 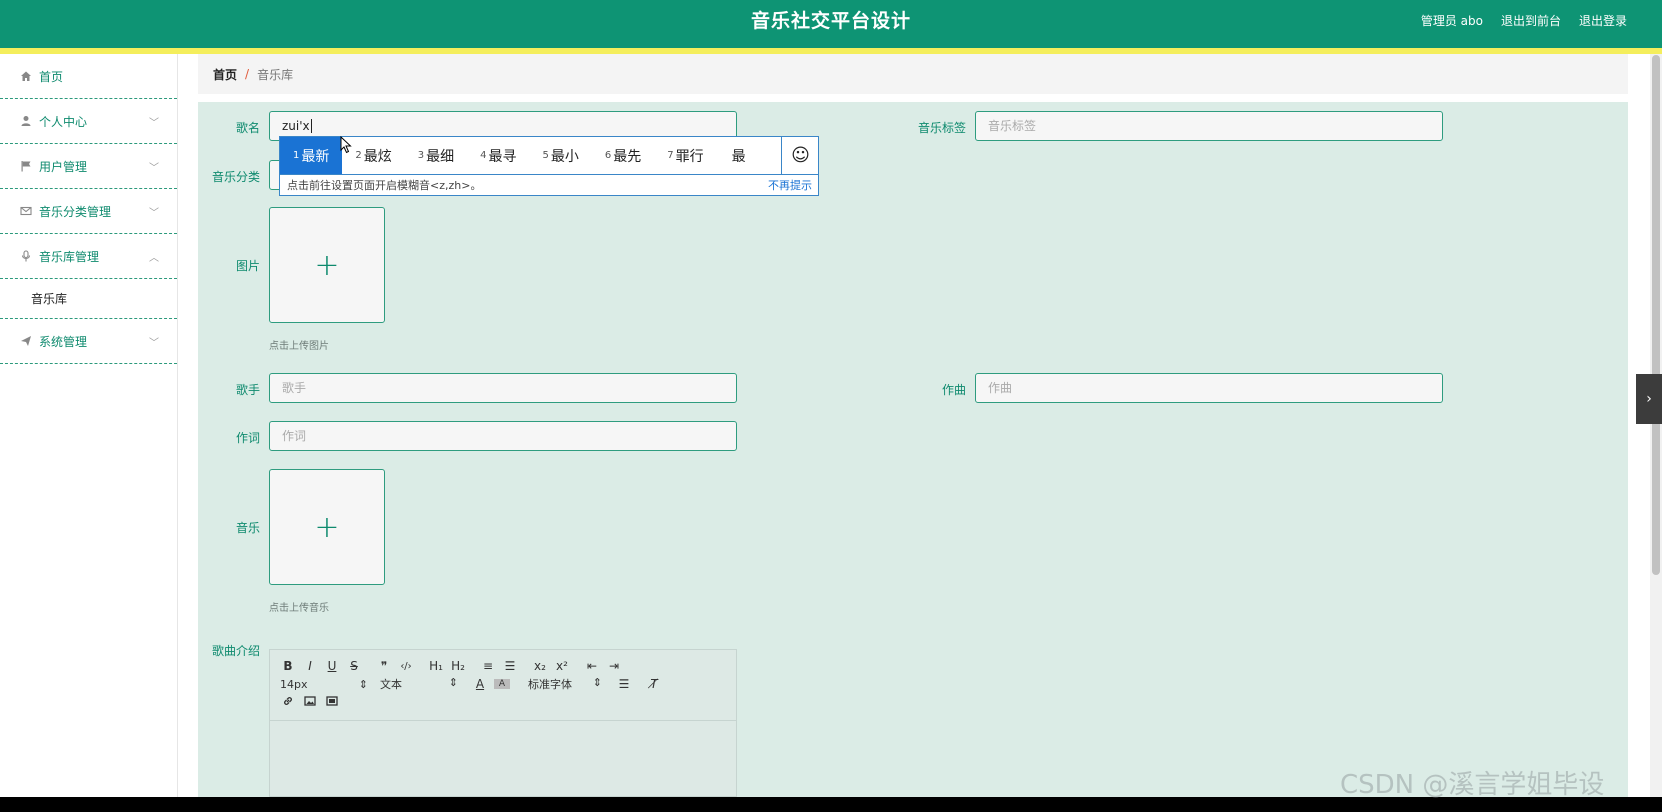 I want to click on ime-tip-text: 点击前往设置页面开启模糊音<z,zh>。, so click(x=384, y=185).